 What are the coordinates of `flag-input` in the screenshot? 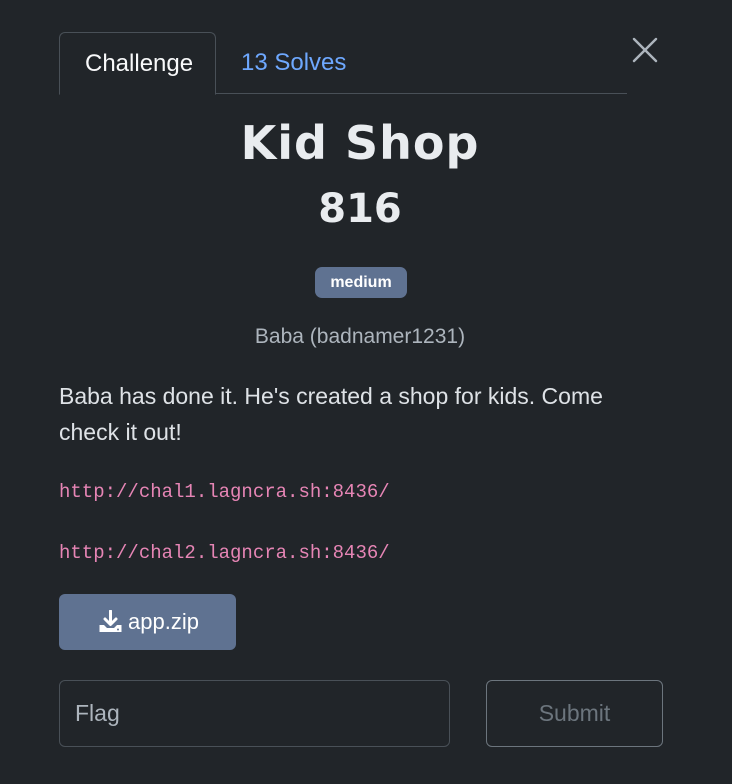 It's located at (254, 713).